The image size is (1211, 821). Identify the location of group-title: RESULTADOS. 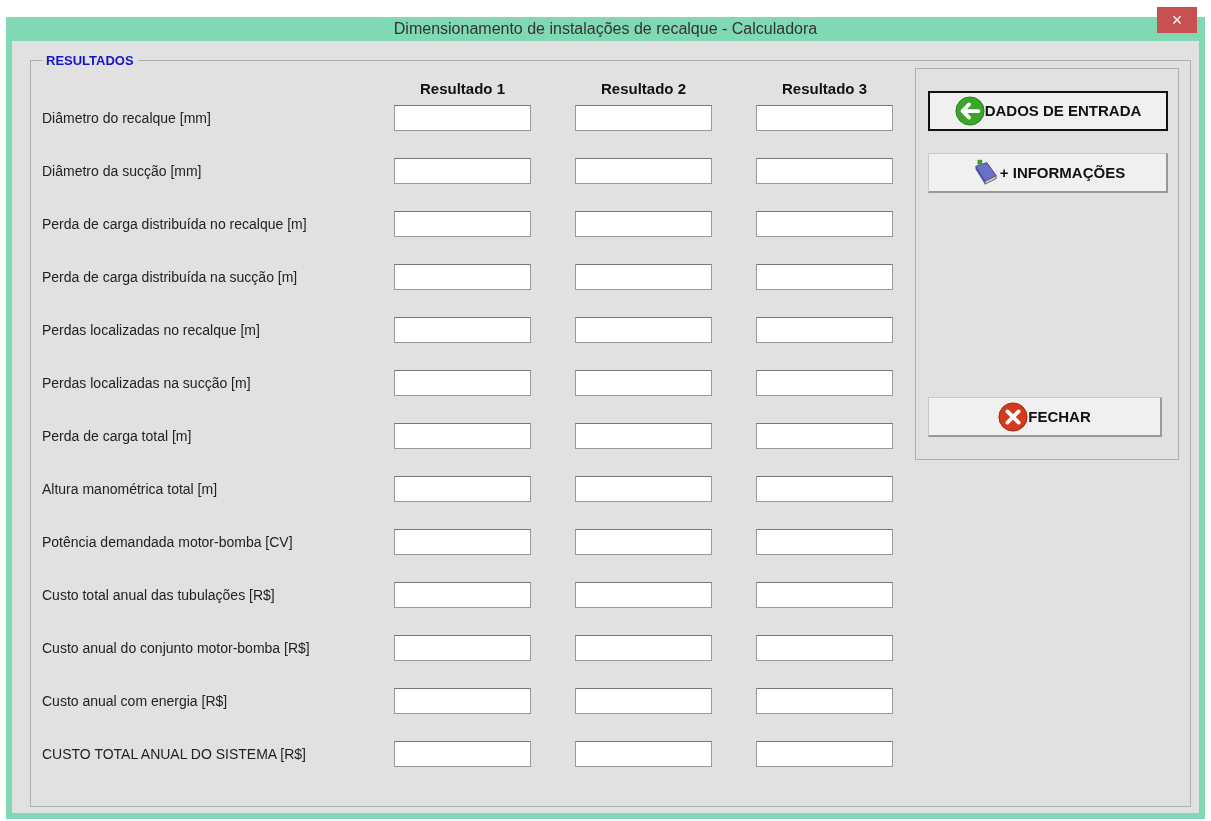
(90, 60).